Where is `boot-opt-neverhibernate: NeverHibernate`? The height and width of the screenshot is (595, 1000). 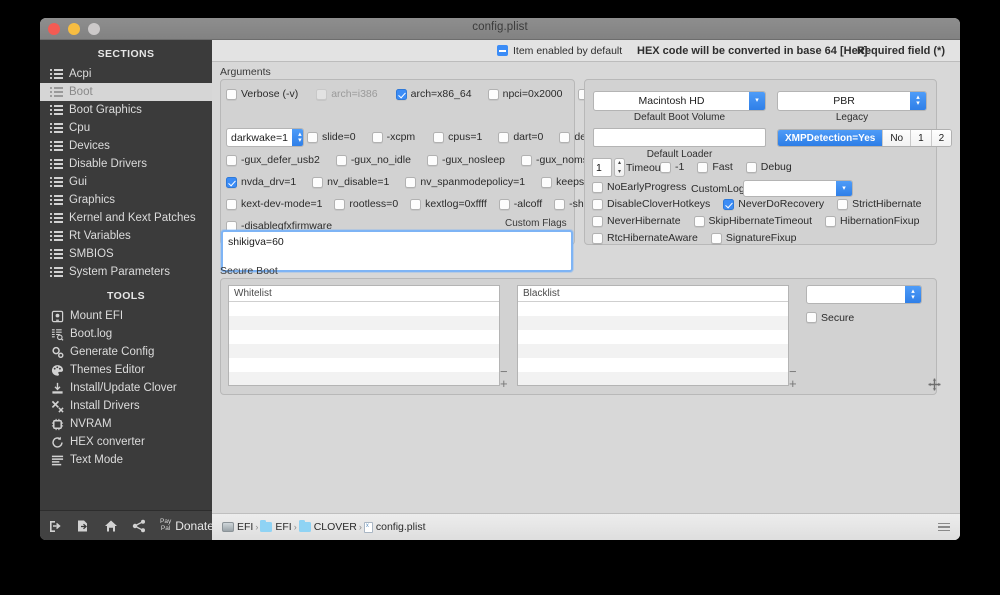 boot-opt-neverhibernate: NeverHibernate is located at coordinates (636, 221).